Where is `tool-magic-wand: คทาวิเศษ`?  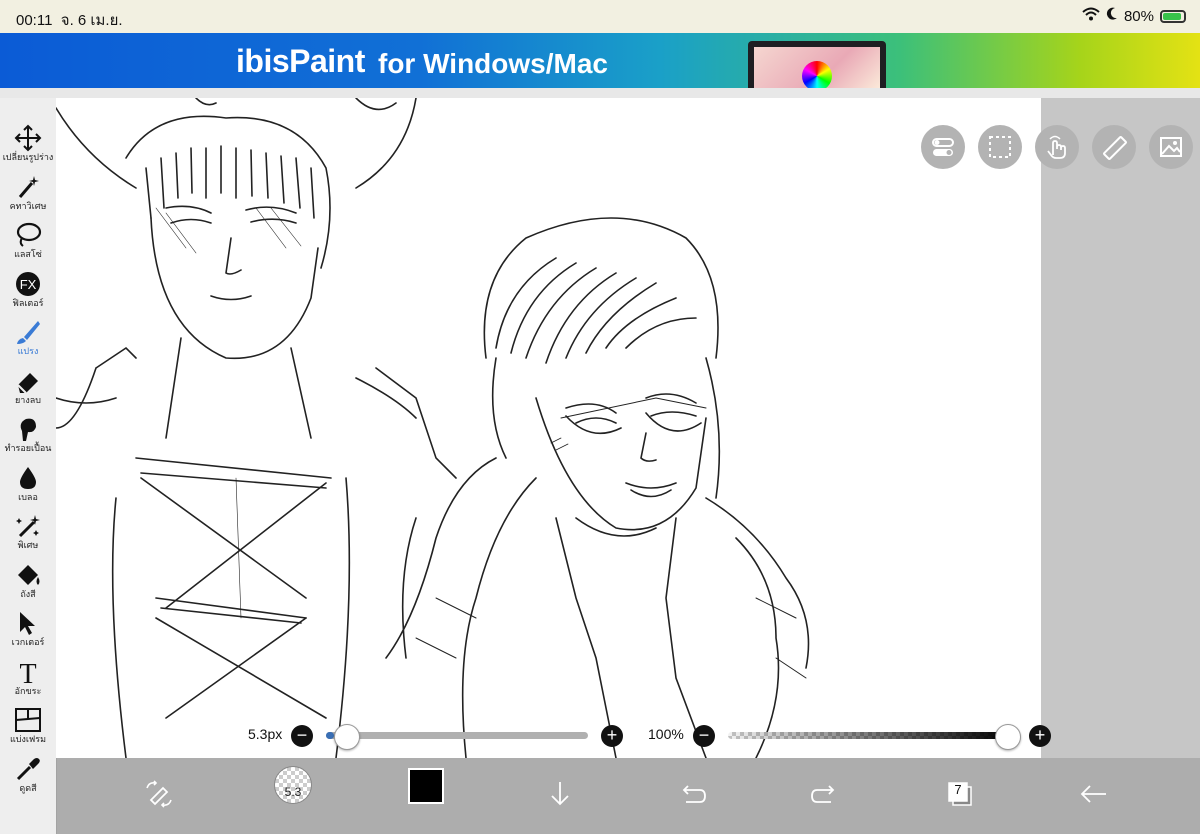
tool-magic-wand: คทาวิเศษ is located at coordinates (28, 191).